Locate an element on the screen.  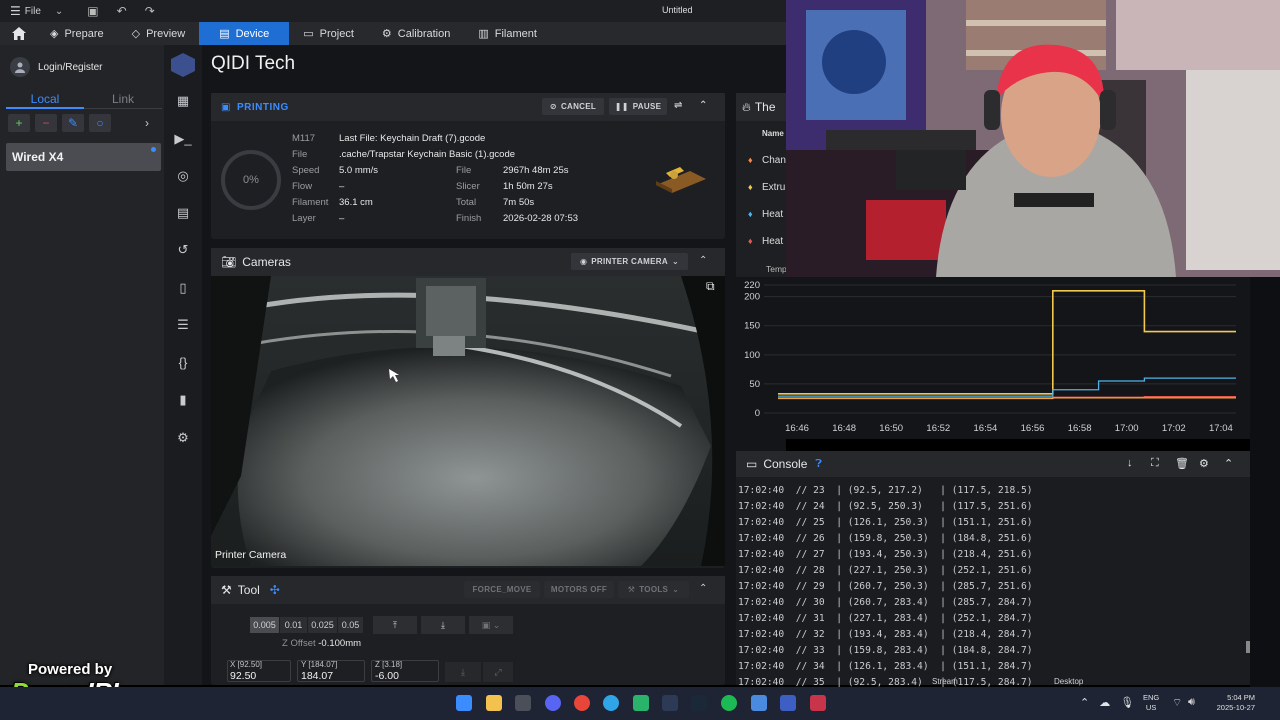
trash-icon: 🗑︎ is located at coordinates (1182, 463).